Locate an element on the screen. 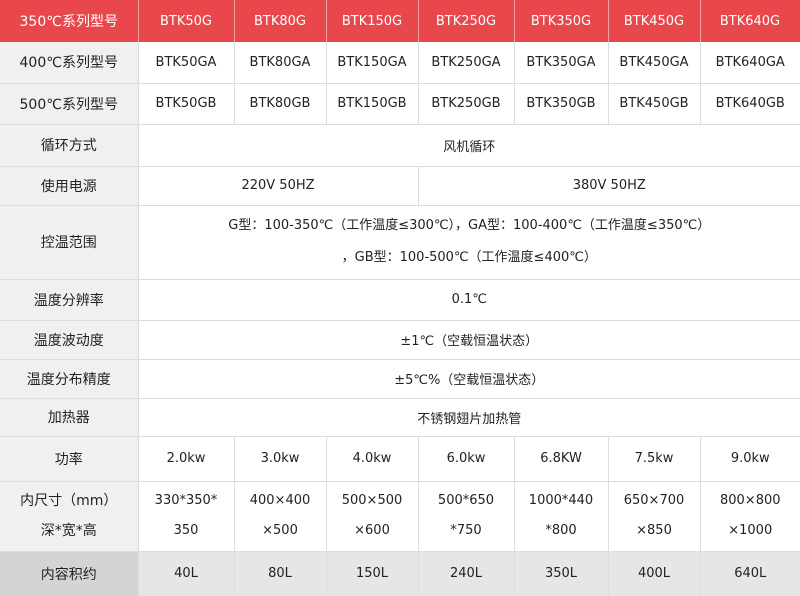  model-cell: BTK150GA is located at coordinates (372, 62).